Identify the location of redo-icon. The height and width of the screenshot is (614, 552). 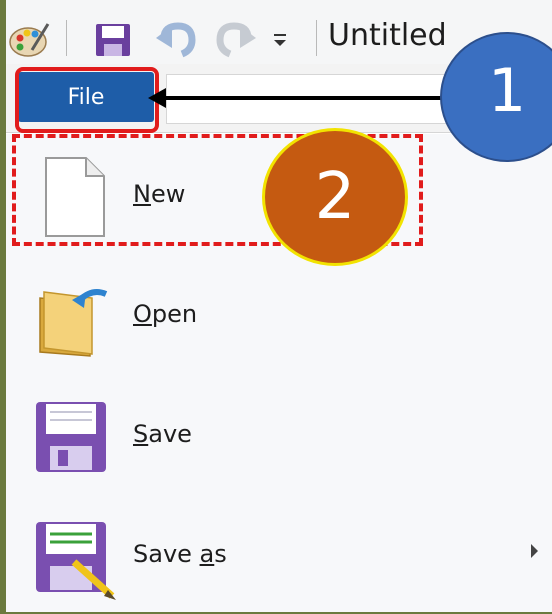
(236, 40).